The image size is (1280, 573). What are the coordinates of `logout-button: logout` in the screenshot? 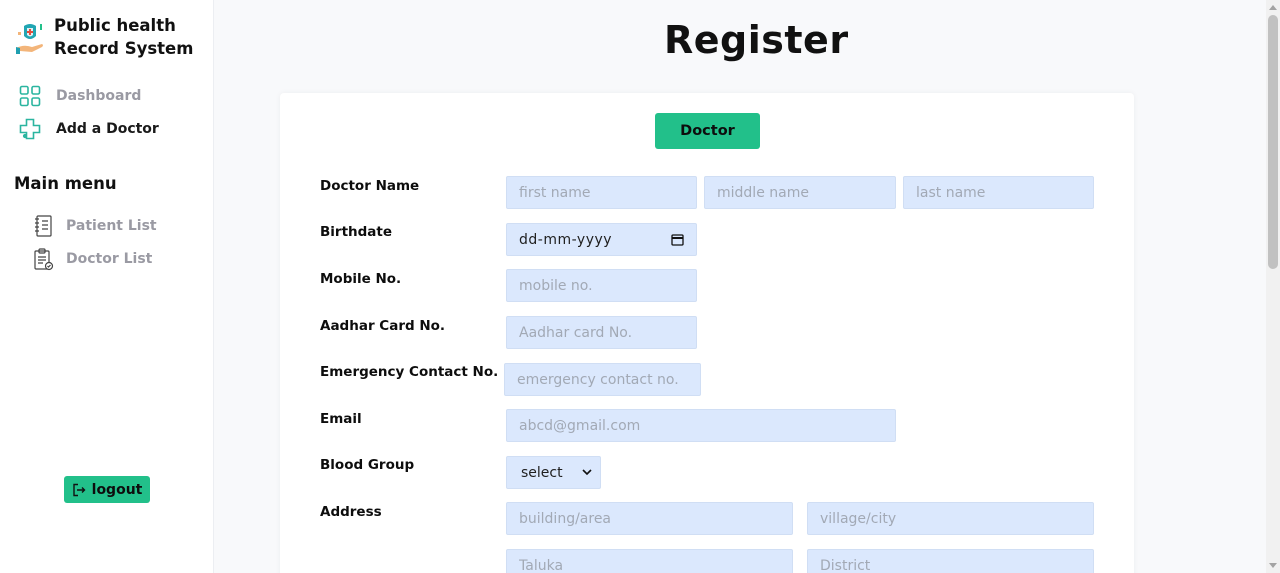 It's located at (107, 489).